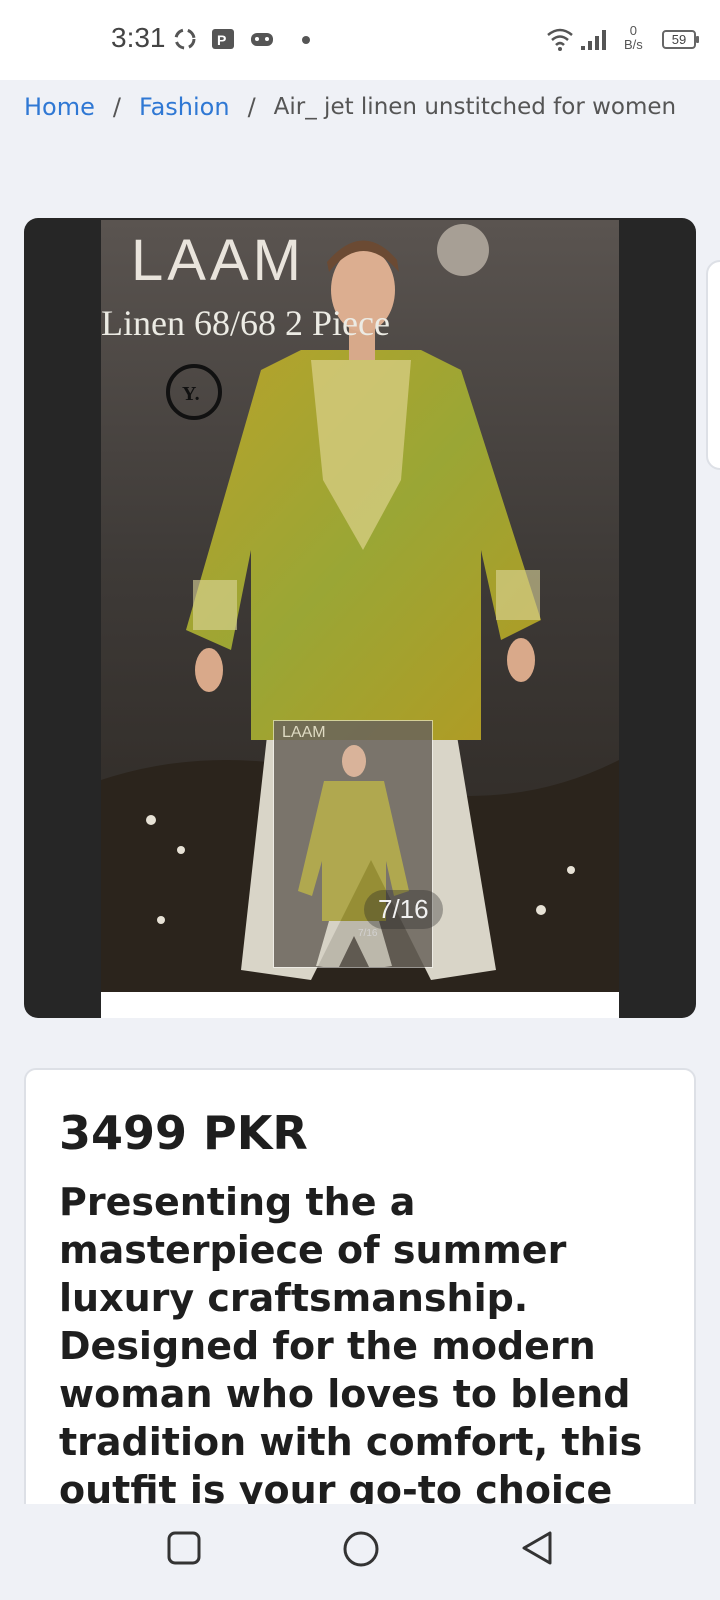  Describe the element at coordinates (304, 732) in the screenshot. I see `svg-text: LAAM` at that location.